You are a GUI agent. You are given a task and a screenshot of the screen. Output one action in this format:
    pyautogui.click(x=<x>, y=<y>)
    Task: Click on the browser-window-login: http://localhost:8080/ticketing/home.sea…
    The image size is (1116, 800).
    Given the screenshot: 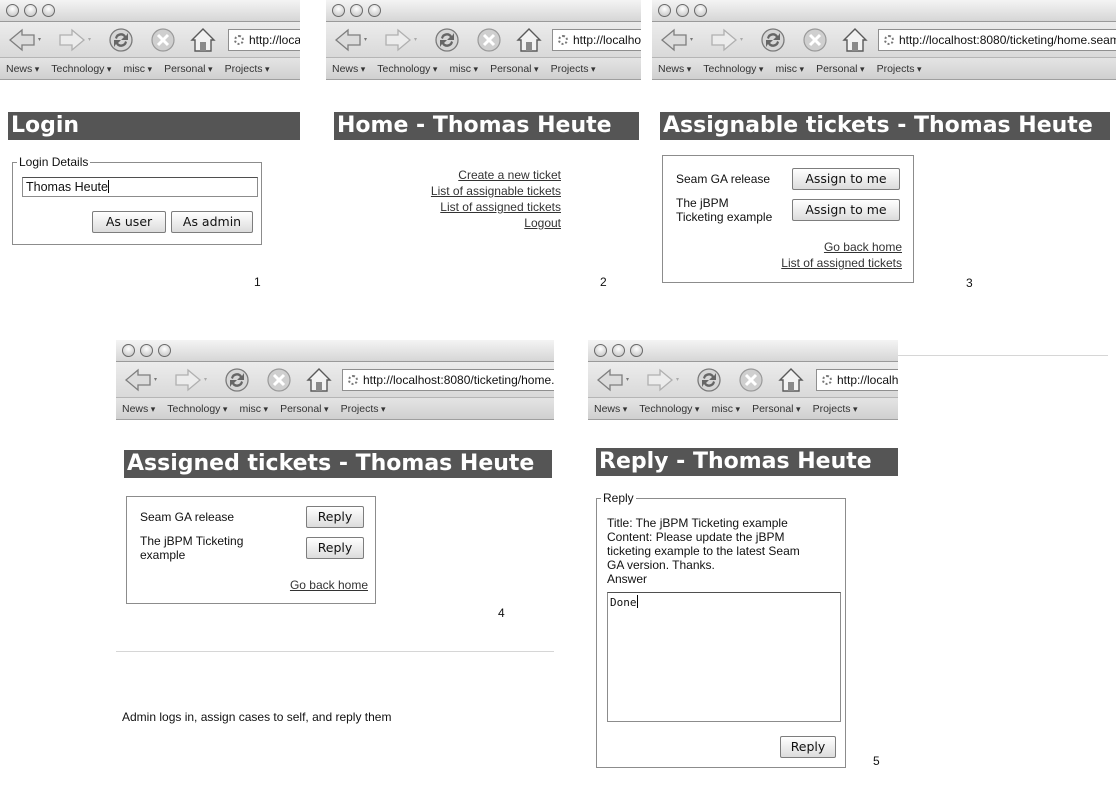 What is the action you would take?
    pyautogui.click(x=150, y=125)
    